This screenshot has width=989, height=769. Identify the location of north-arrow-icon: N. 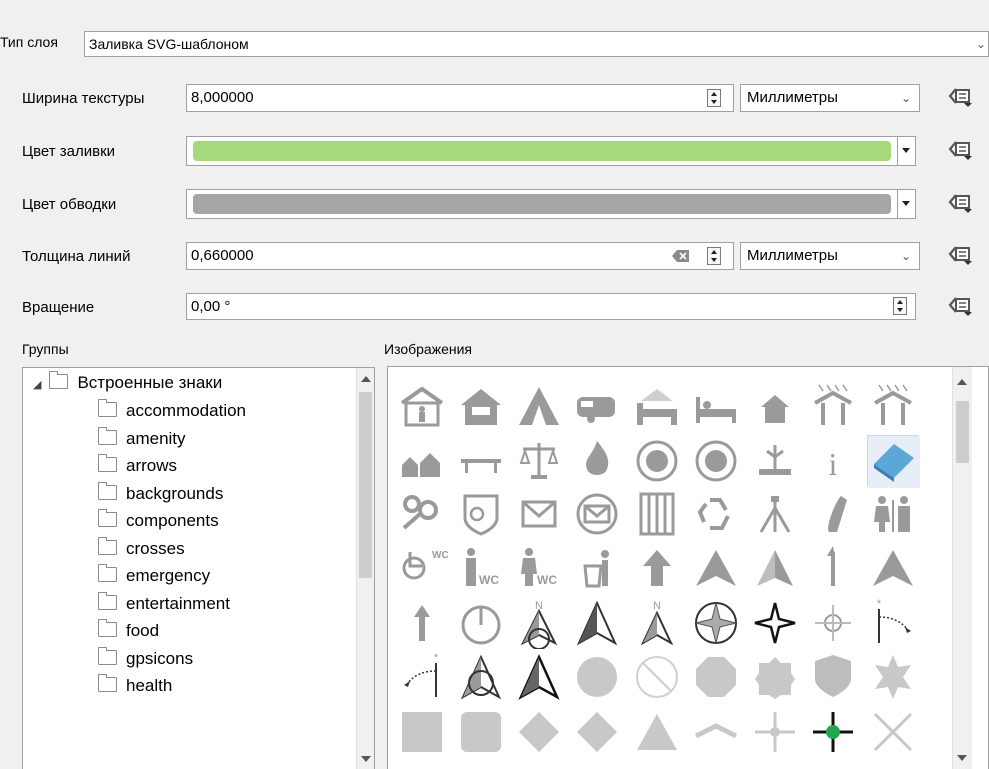
(539, 623).